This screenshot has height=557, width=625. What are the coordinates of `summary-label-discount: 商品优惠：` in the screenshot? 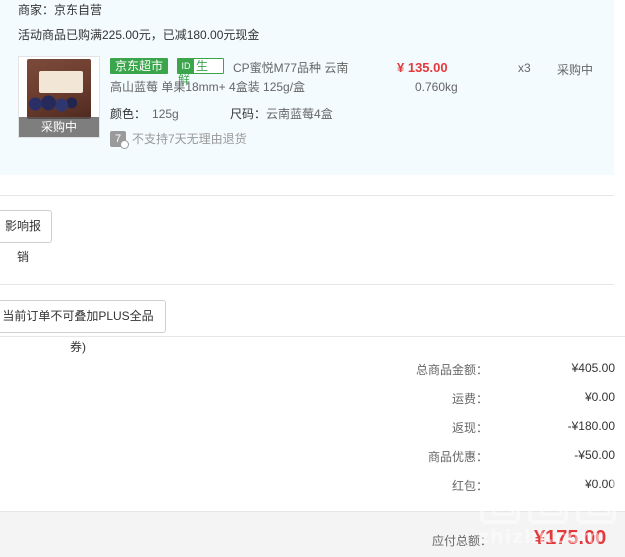 It's located at (457, 457).